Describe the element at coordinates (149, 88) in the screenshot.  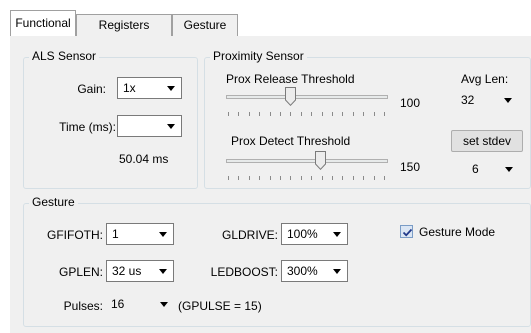
I see `gain-select: 1x` at that location.